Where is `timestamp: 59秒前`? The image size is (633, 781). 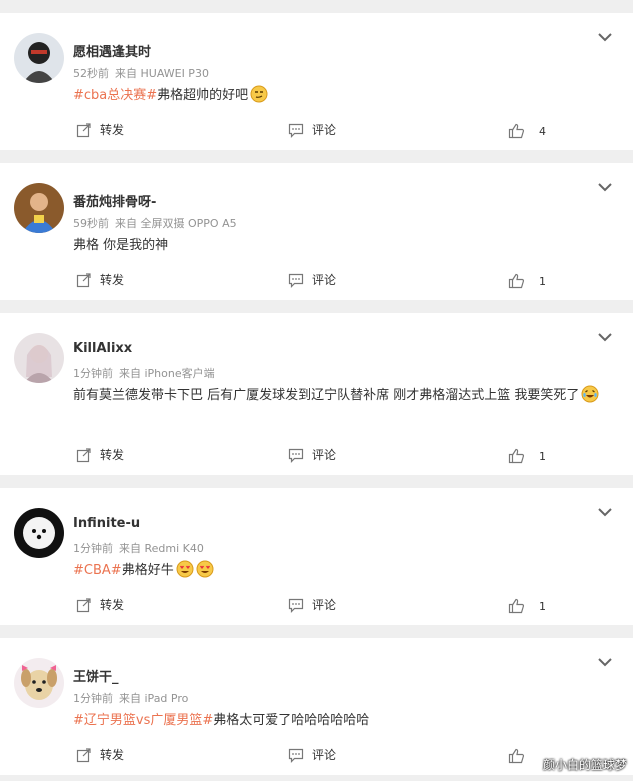
timestamp: 59秒前 is located at coordinates (91, 223).